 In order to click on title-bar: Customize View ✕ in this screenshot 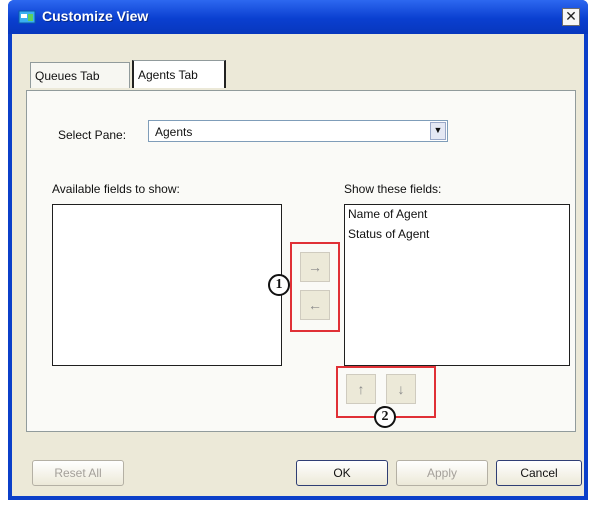, I will do `click(298, 17)`.